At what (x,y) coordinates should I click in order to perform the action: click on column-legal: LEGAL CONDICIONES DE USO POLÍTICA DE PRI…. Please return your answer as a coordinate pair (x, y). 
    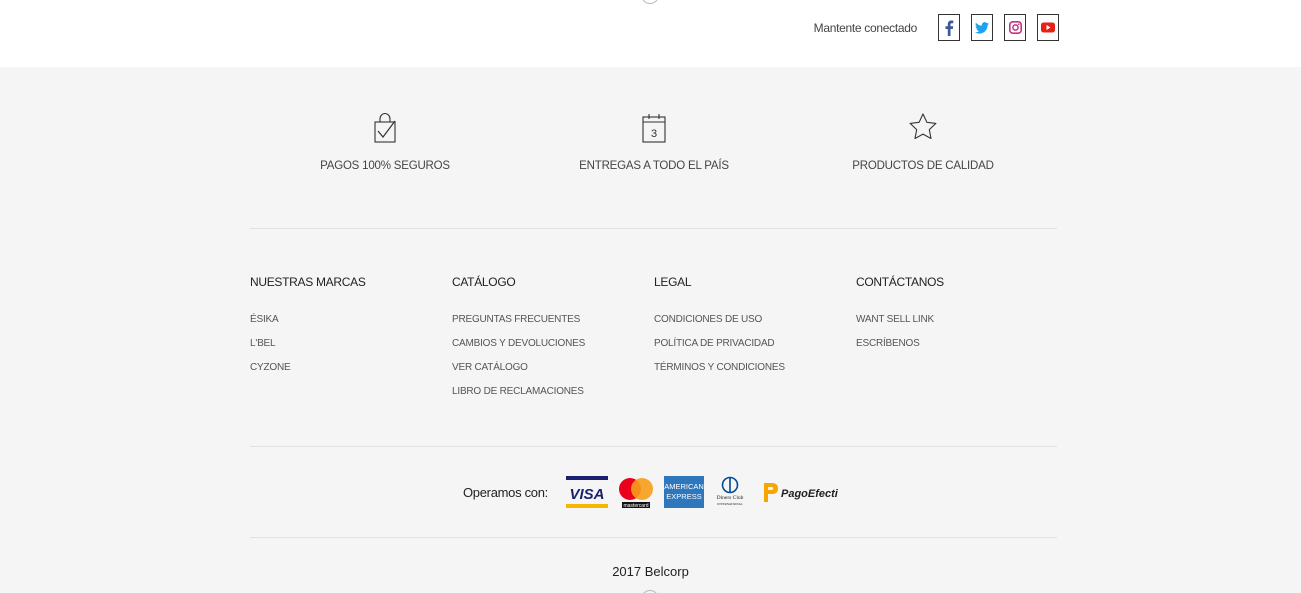
    Looking at the image, I should click on (754, 330).